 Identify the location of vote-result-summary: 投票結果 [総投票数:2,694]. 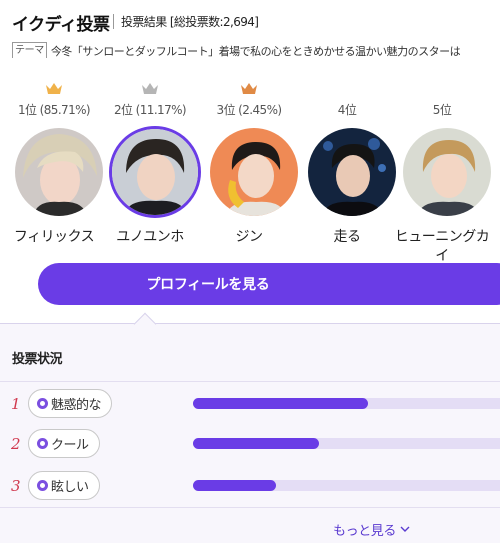
(190, 22).